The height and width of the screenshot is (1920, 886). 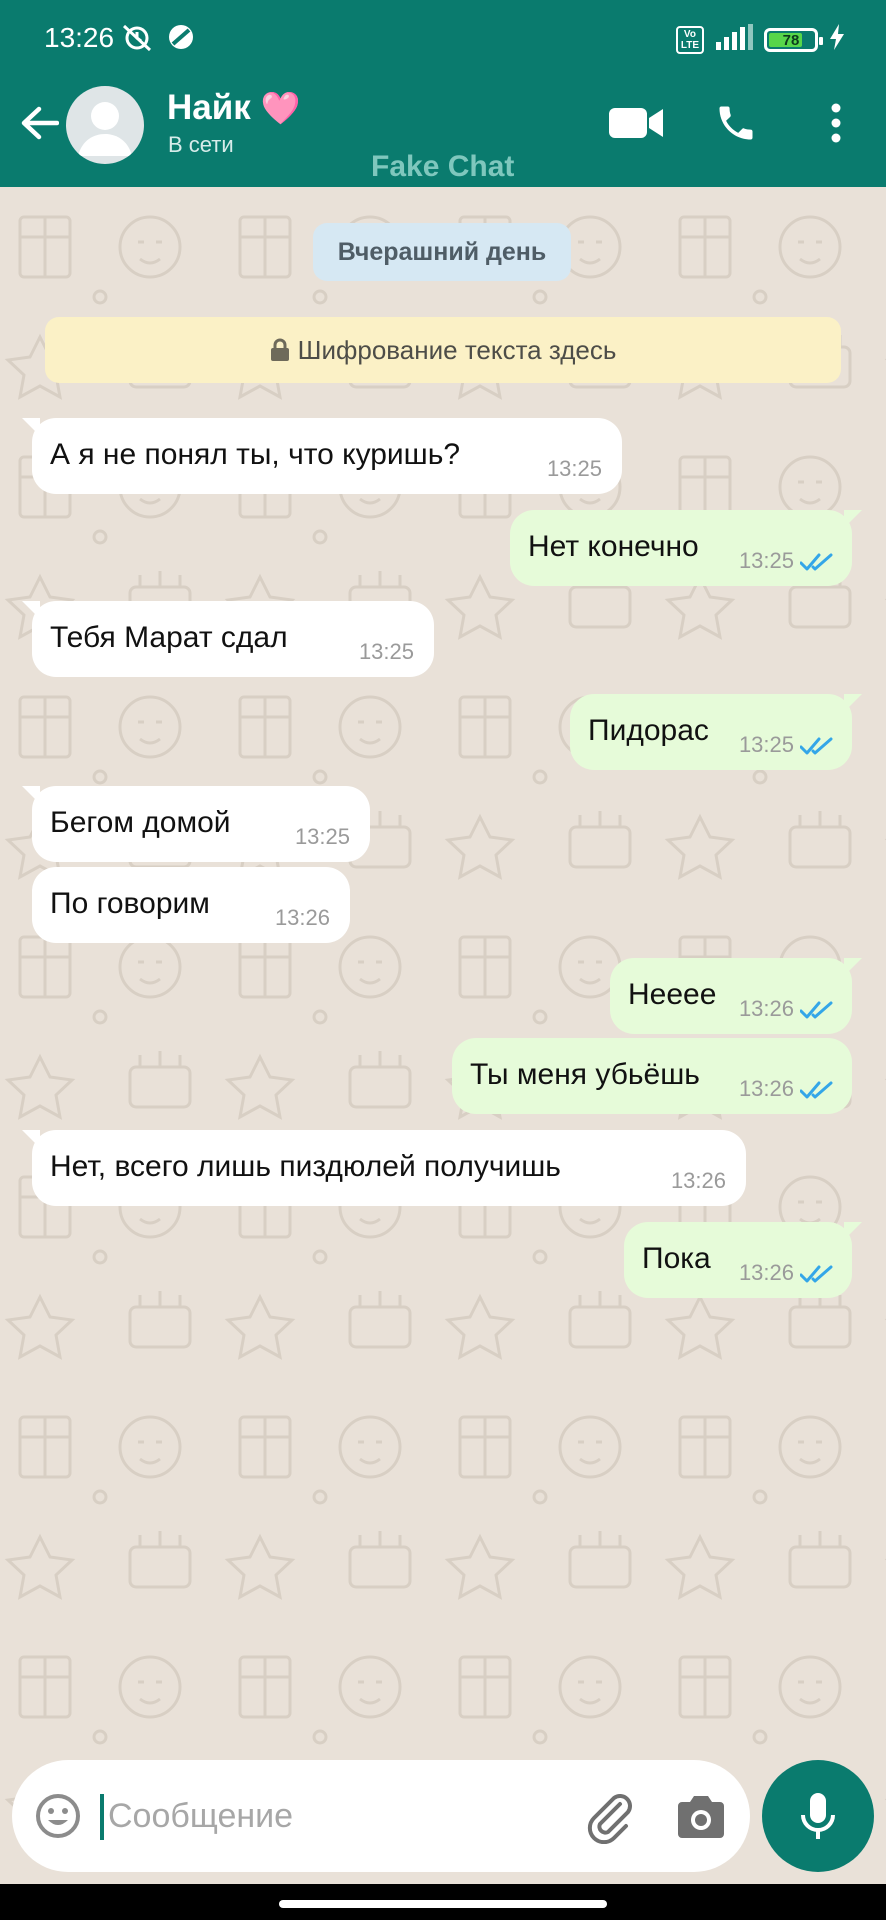 I want to click on status-bar: 13:26 Vo LTE 78, so click(x=443, y=39).